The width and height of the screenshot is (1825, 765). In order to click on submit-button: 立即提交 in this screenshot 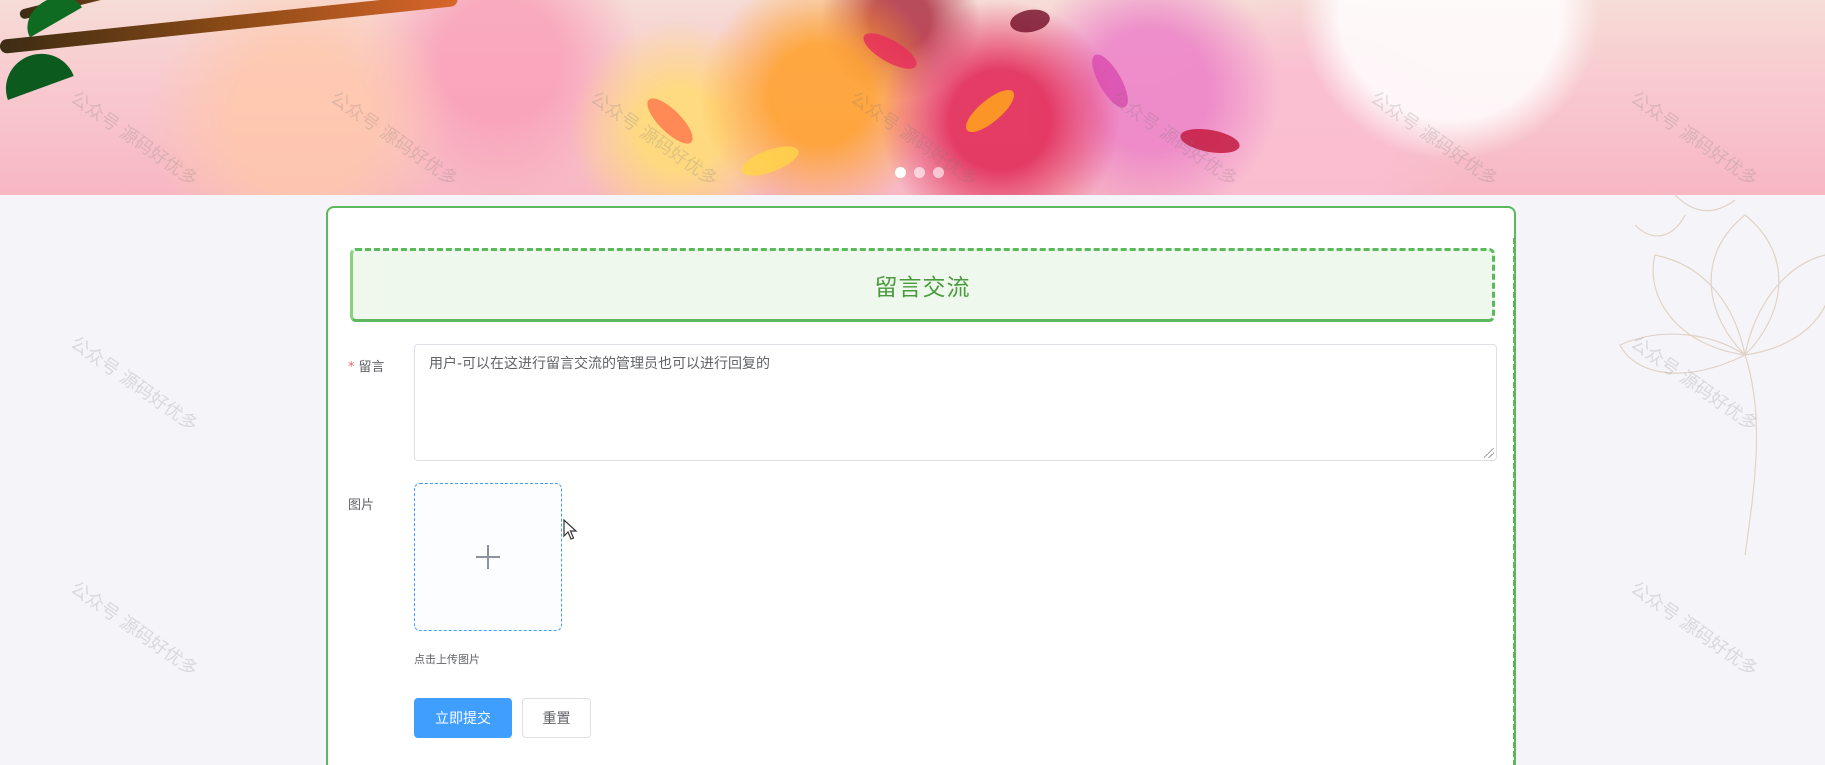, I will do `click(463, 718)`.